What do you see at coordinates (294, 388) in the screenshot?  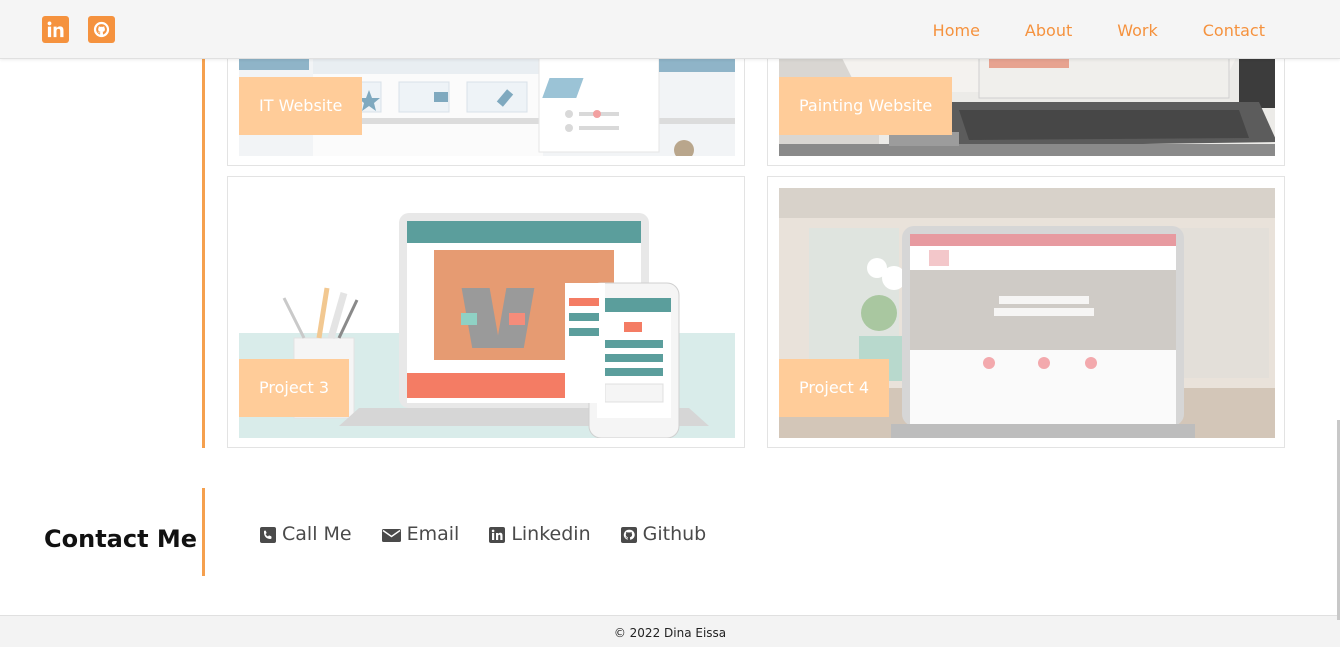 I see `project-label: Project 3` at bounding box center [294, 388].